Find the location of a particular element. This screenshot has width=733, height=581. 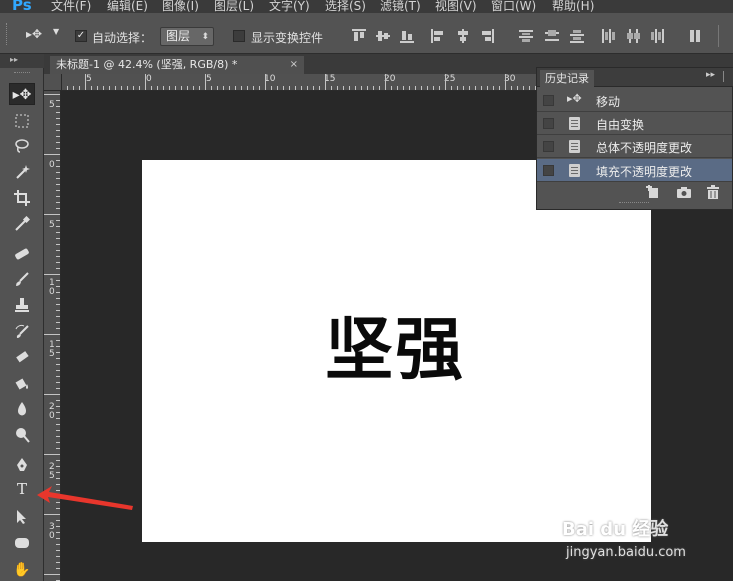

marquee-tool is located at coordinates (22, 121).